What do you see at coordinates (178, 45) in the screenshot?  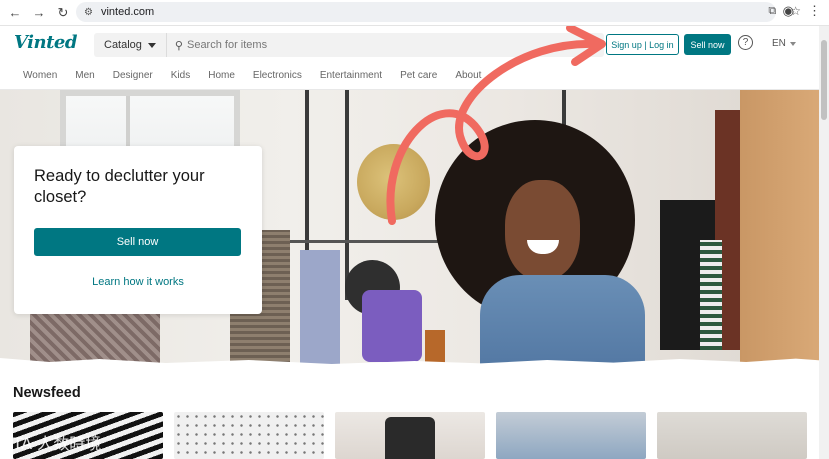 I see `search-icon: ⚲` at bounding box center [178, 45].